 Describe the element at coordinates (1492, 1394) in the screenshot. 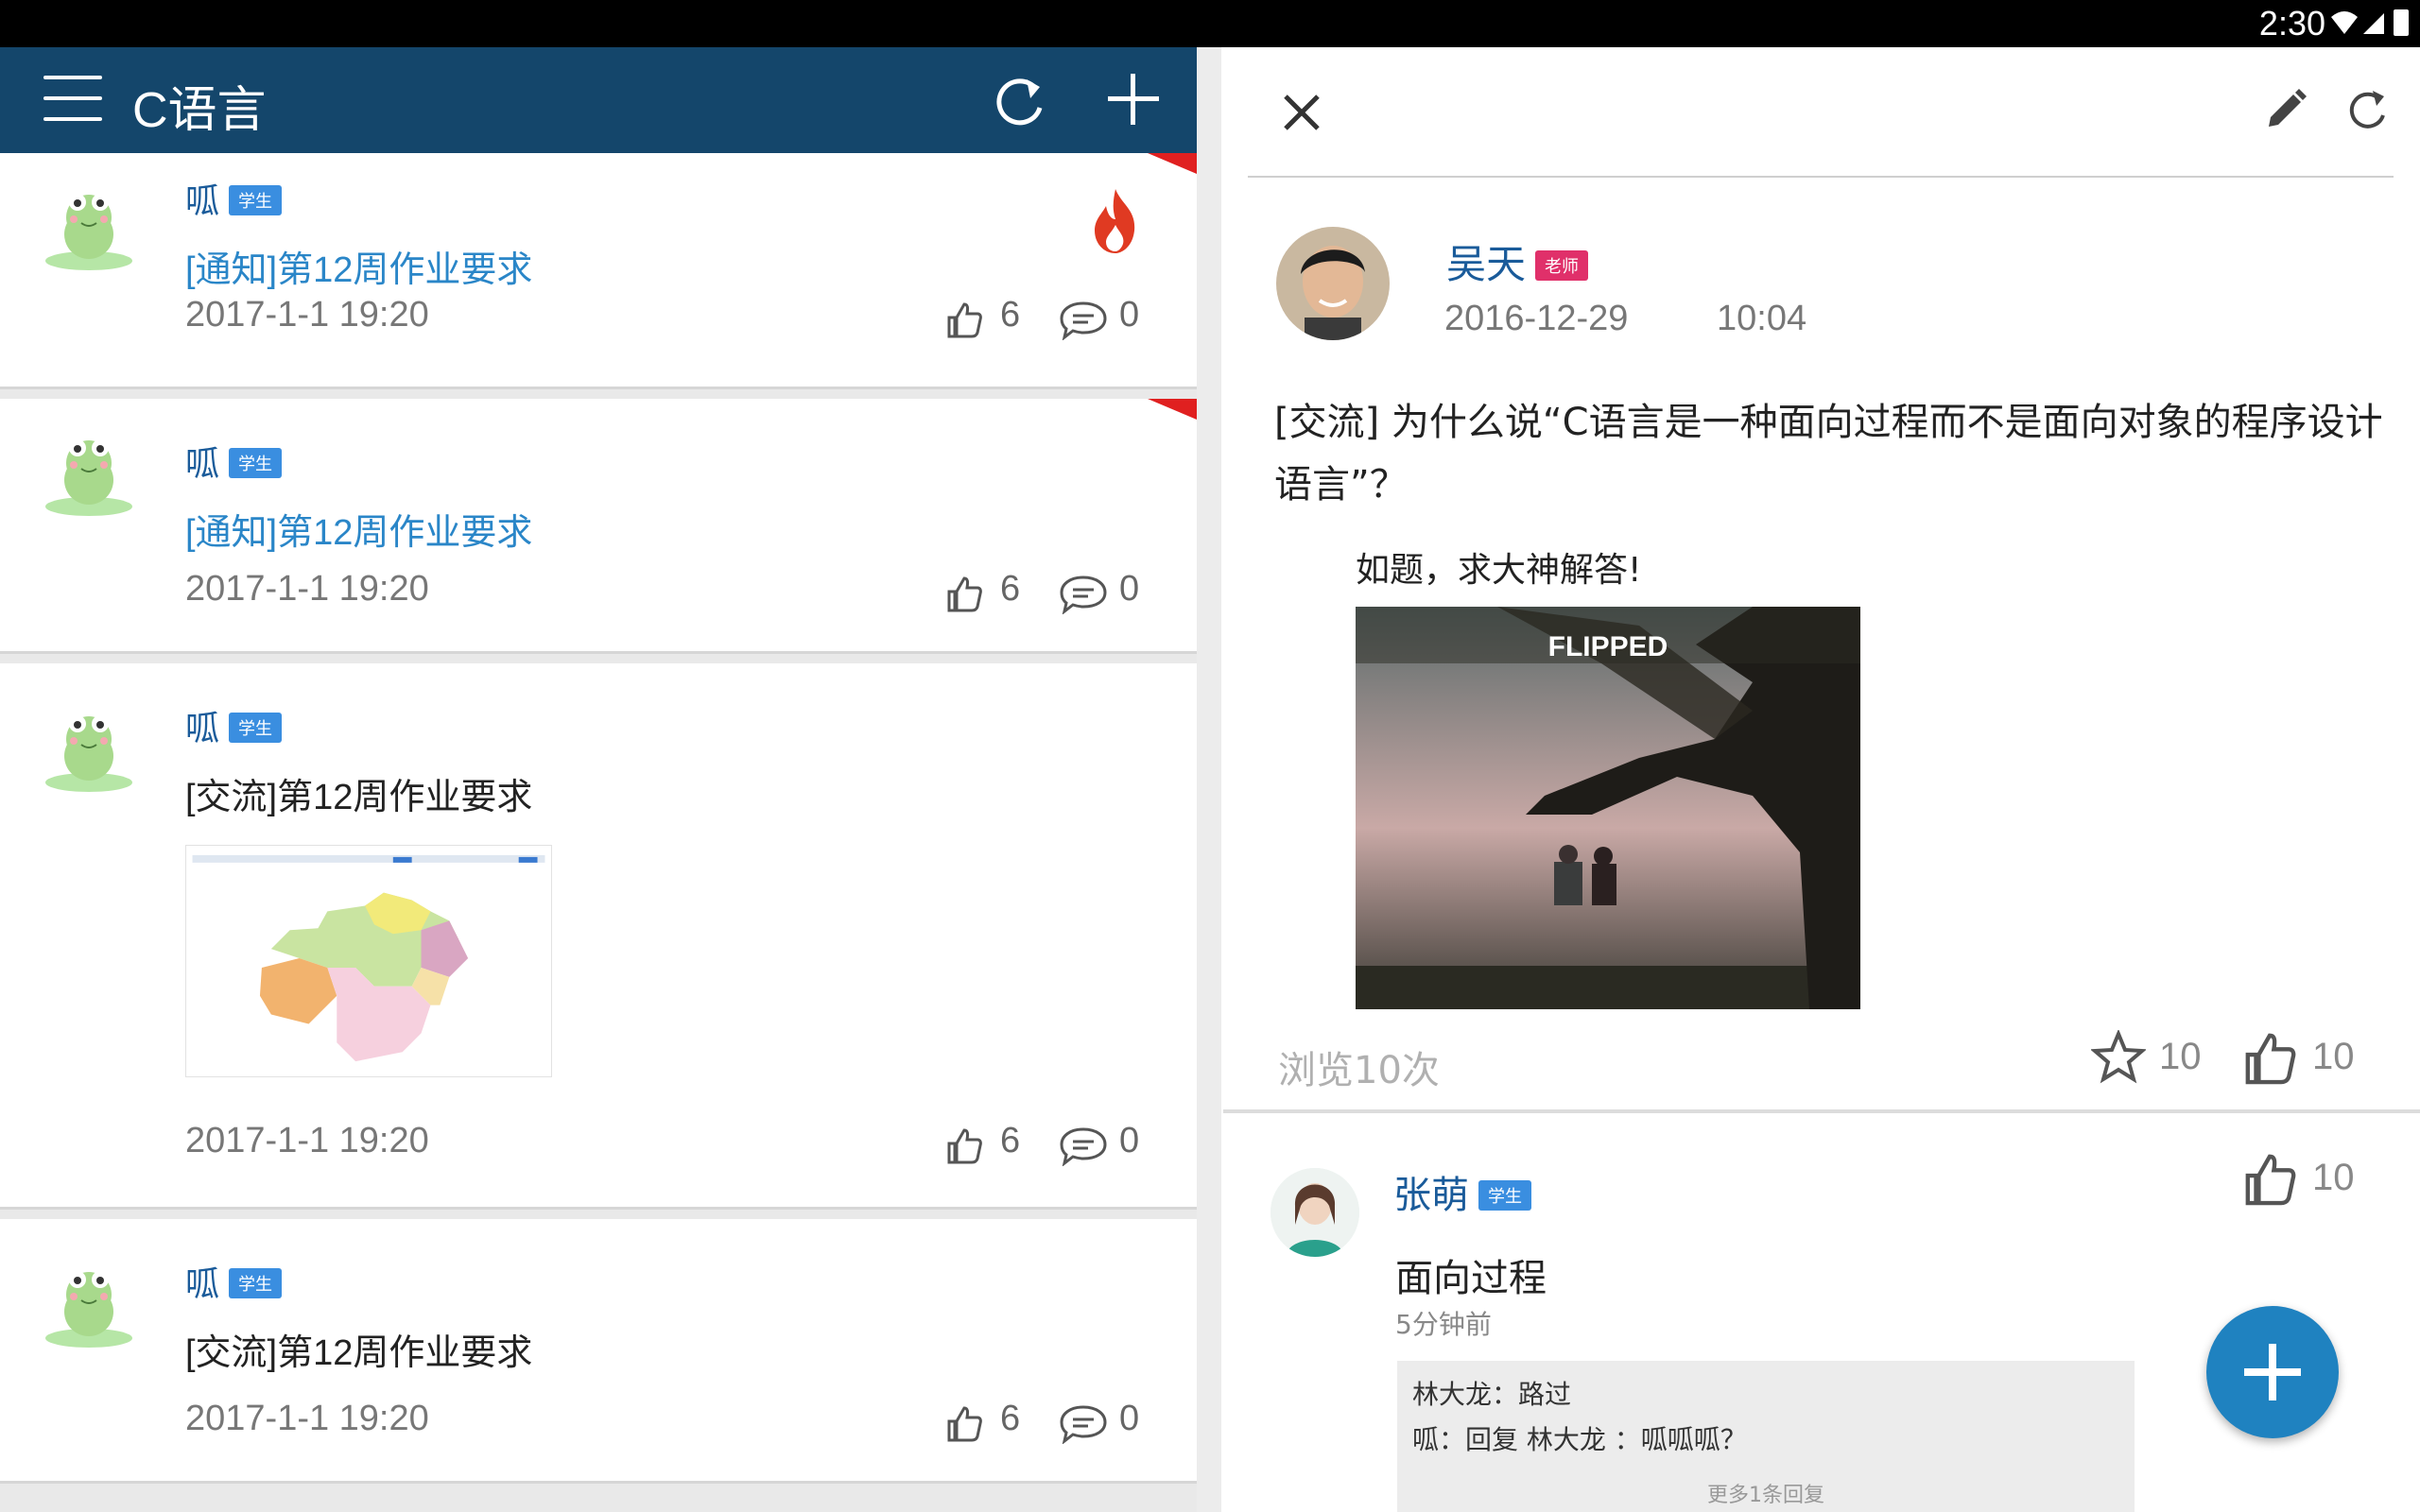

I see `sub-reply: 林大龙：路过` at that location.